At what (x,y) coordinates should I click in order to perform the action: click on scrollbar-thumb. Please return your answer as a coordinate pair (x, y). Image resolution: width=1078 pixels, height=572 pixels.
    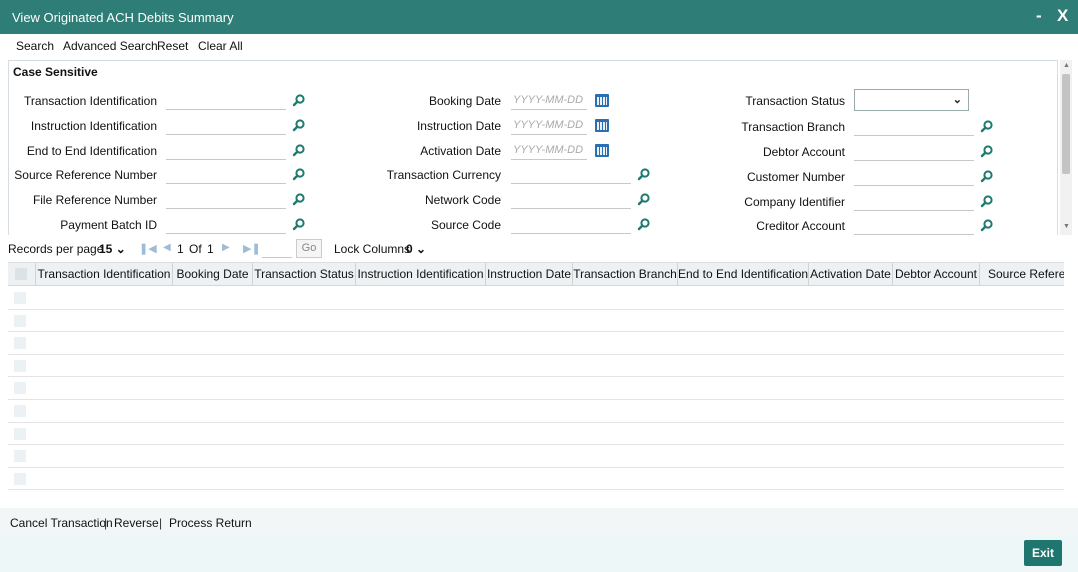
    Looking at the image, I should click on (1066, 124).